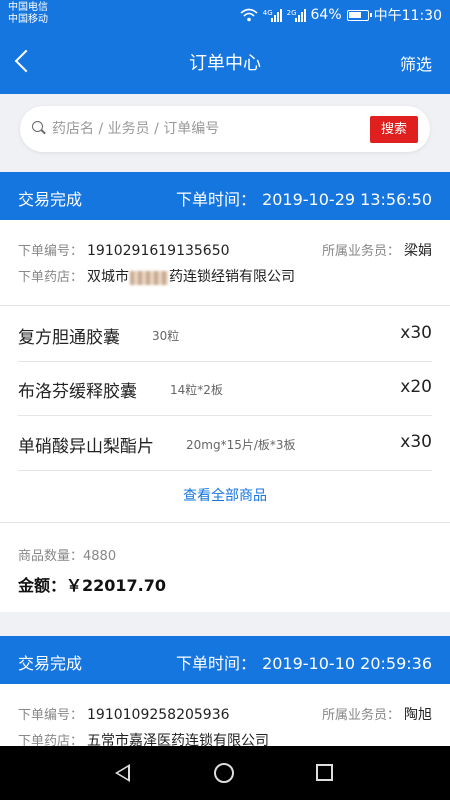 The width and height of the screenshot is (450, 800). Describe the element at coordinates (416, 387) in the screenshot. I see `product-qty: x20` at that location.